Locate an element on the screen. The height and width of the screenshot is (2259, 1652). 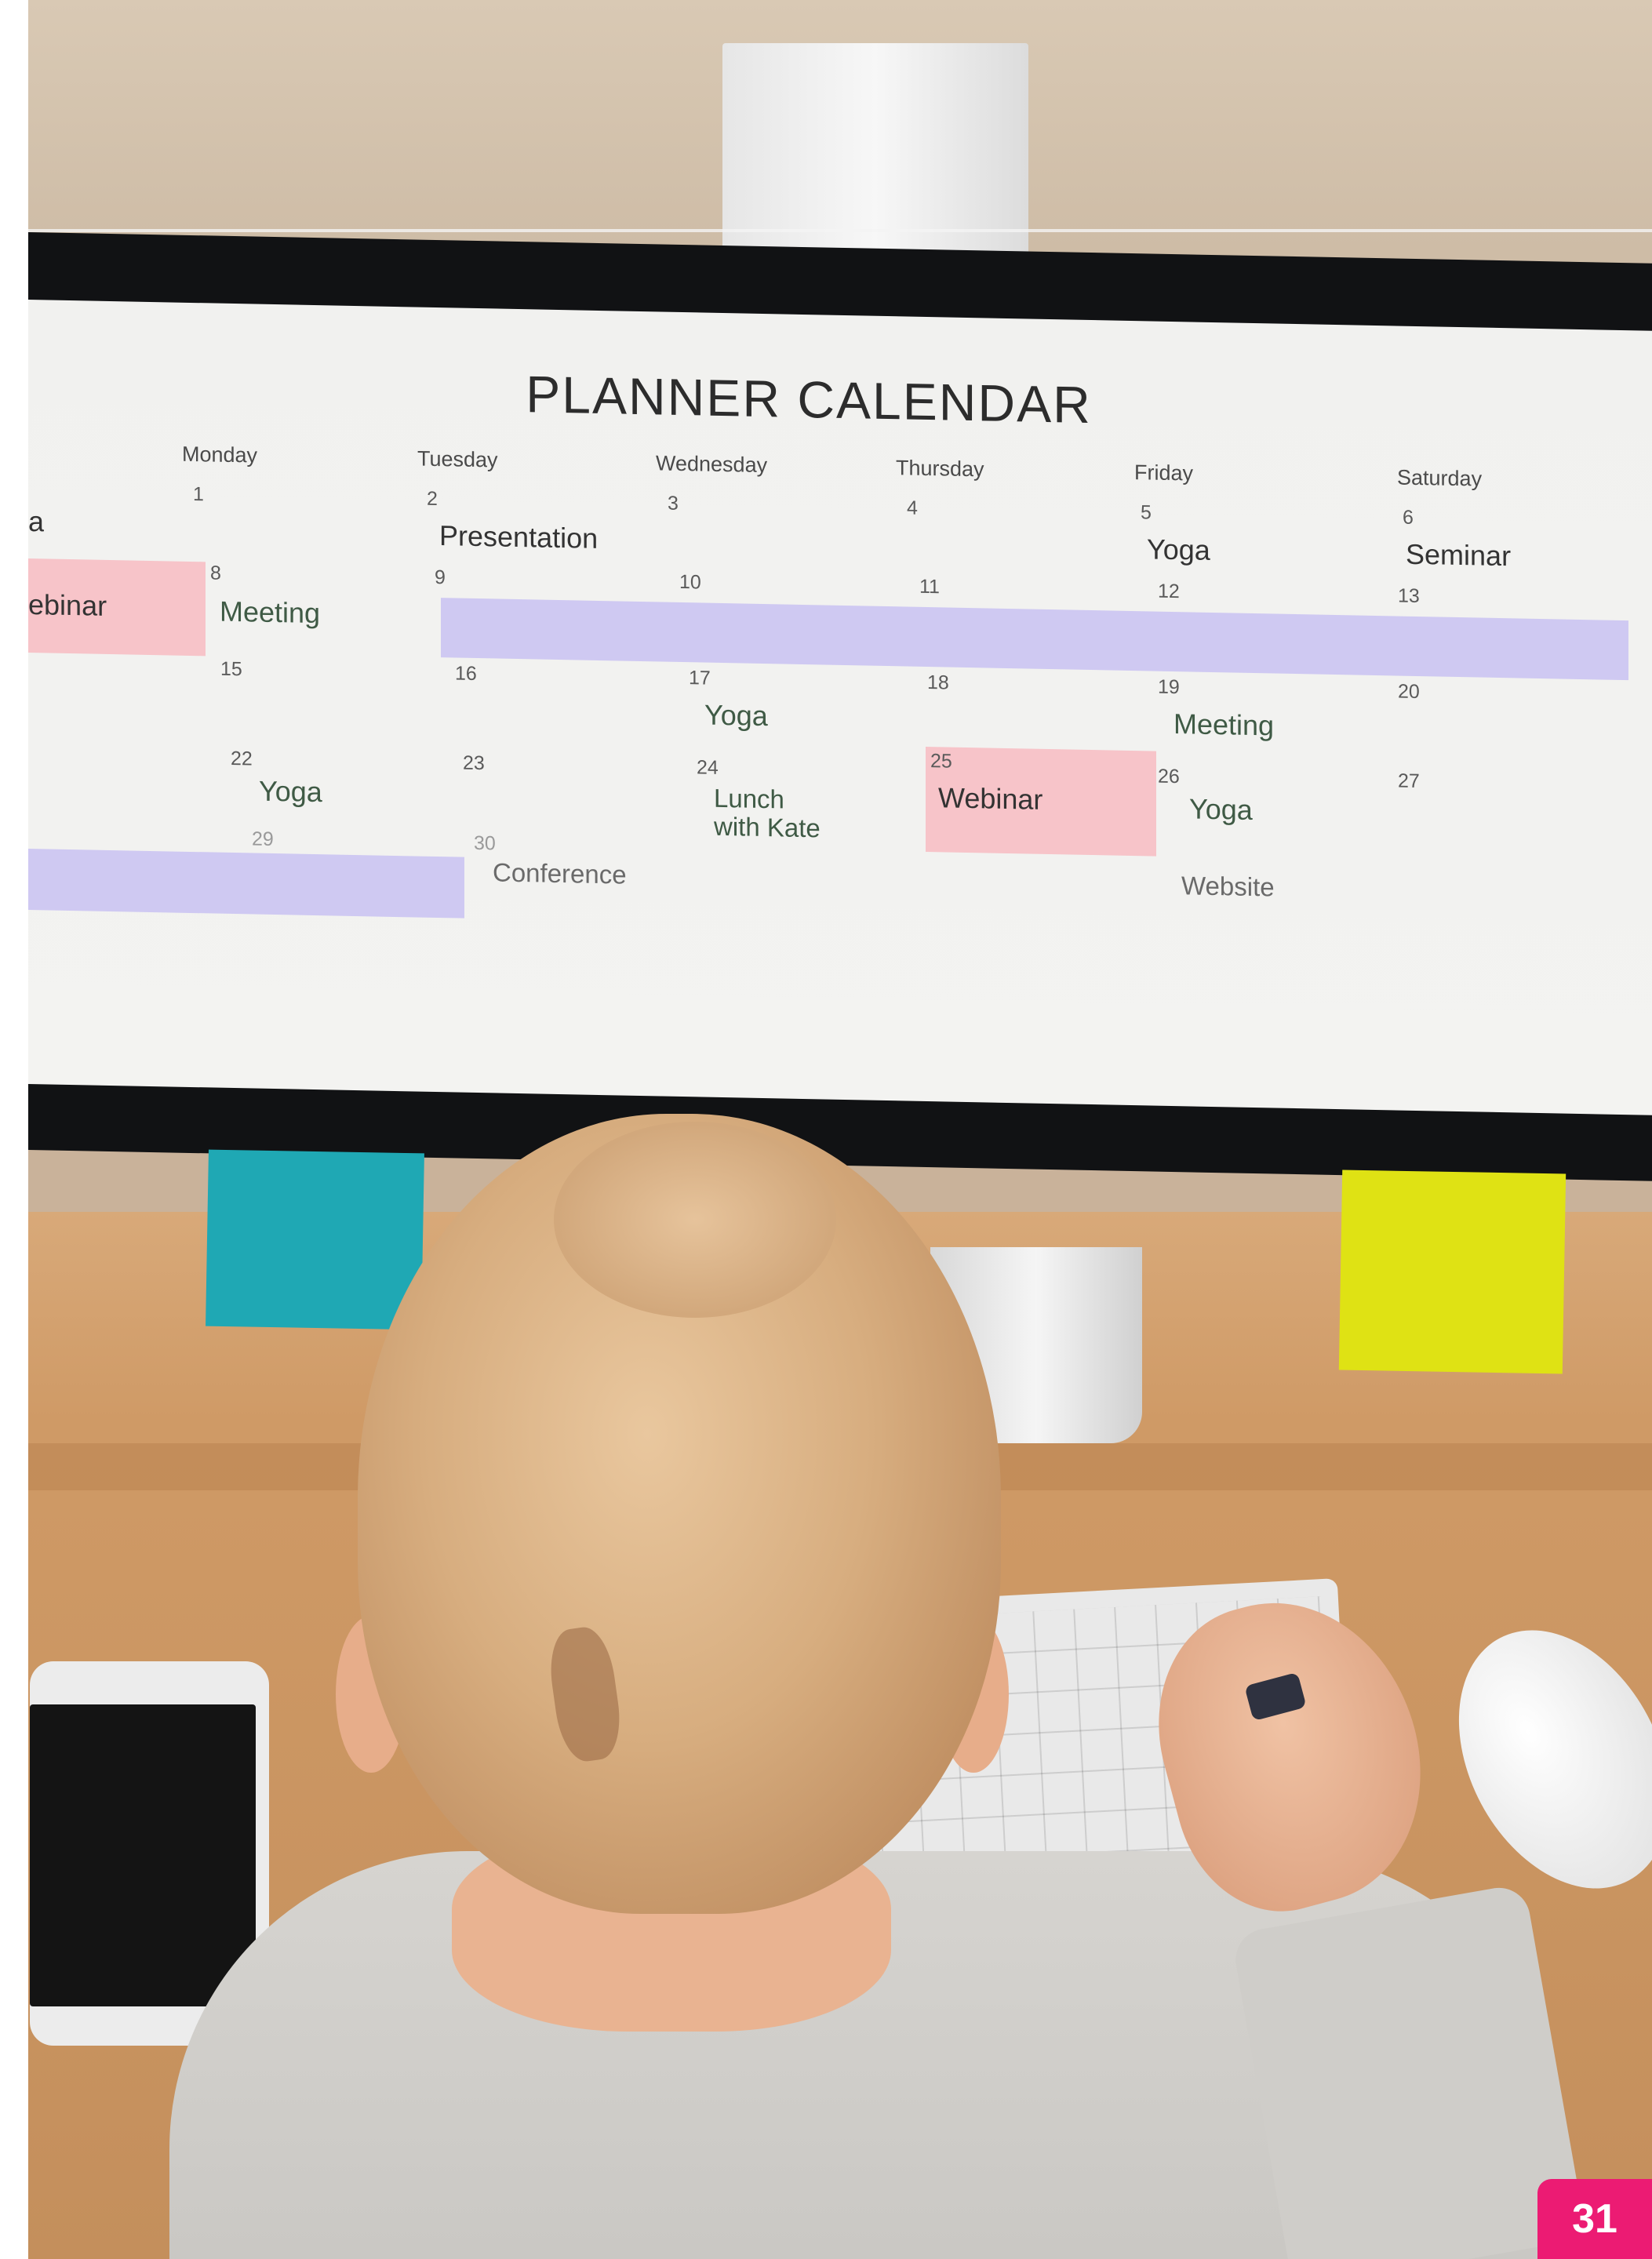
date-5: 5 is located at coordinates (1146, 512).